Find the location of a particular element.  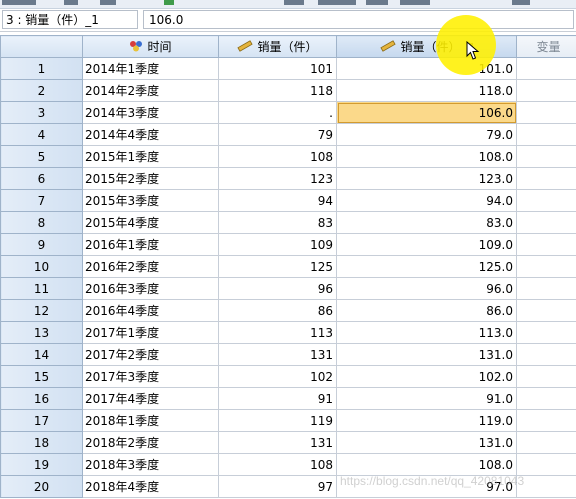

table-row: 17 2018年1季度 119 119.0 is located at coordinates (288, 420).